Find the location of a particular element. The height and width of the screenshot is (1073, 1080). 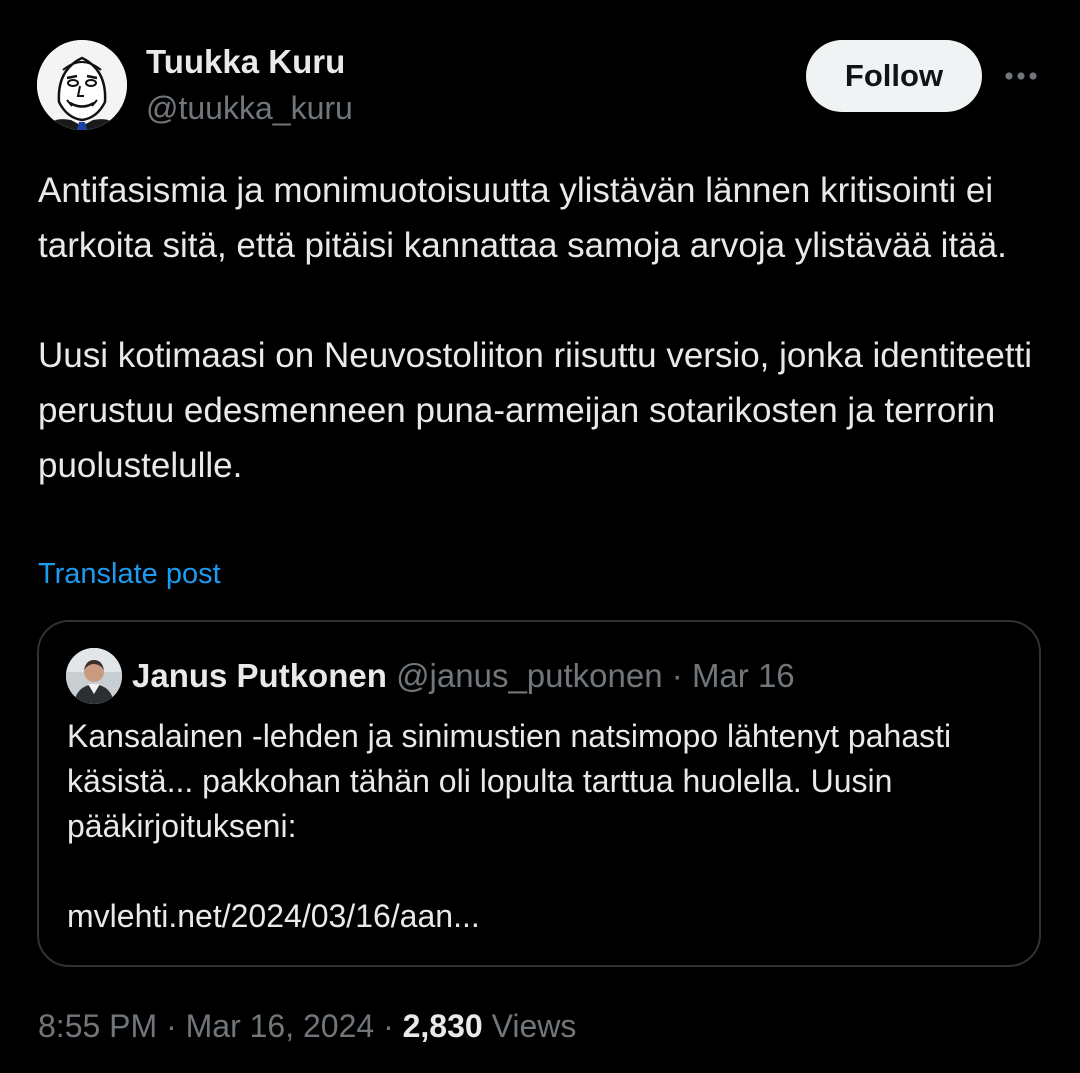

views-count: 2,830 is located at coordinates (442, 1026).